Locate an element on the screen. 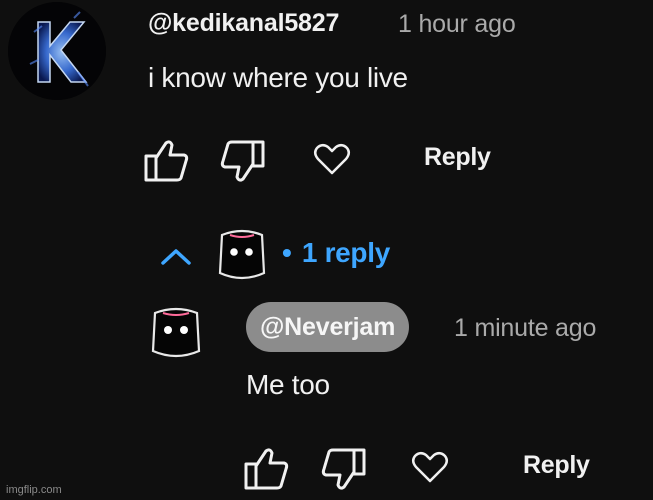 This screenshot has height=500, width=653. reply-timestamp: 1 minute ago is located at coordinates (525, 328).